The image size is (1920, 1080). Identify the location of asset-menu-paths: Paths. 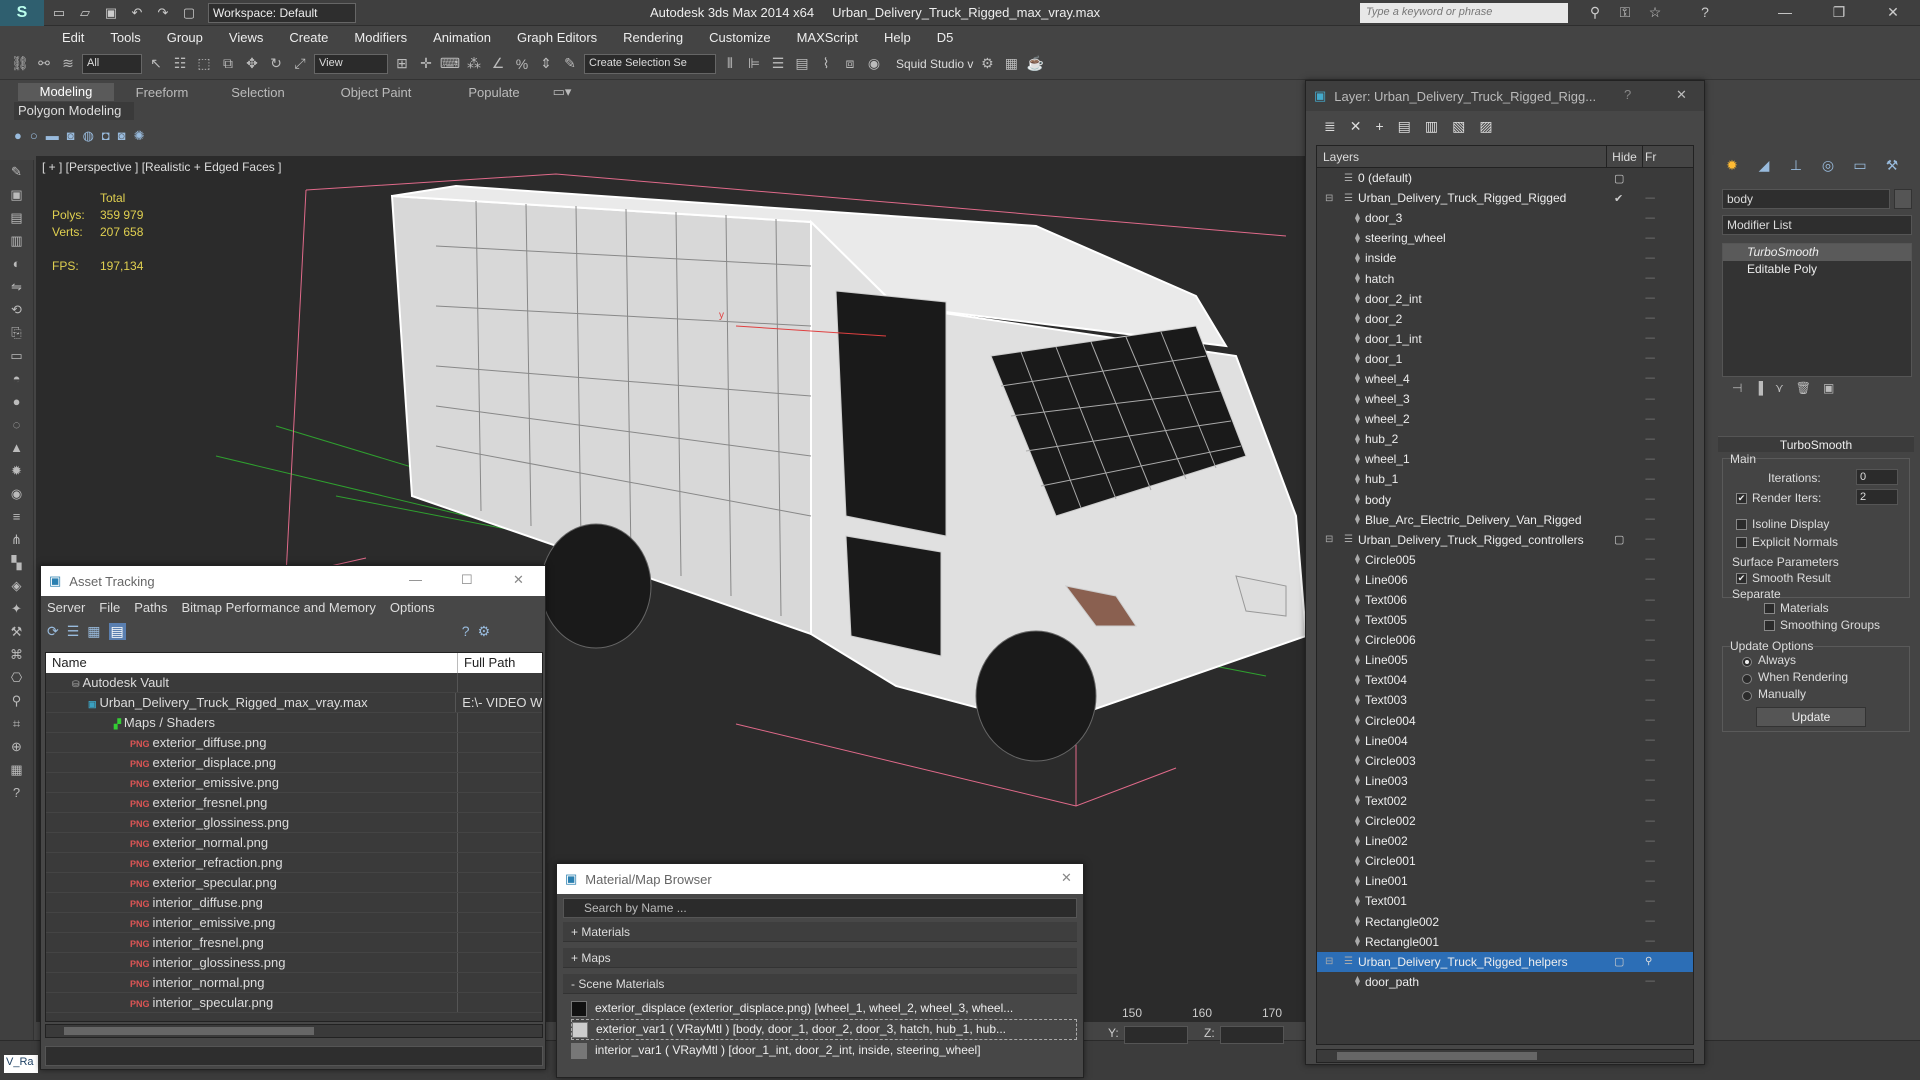
(150, 607).